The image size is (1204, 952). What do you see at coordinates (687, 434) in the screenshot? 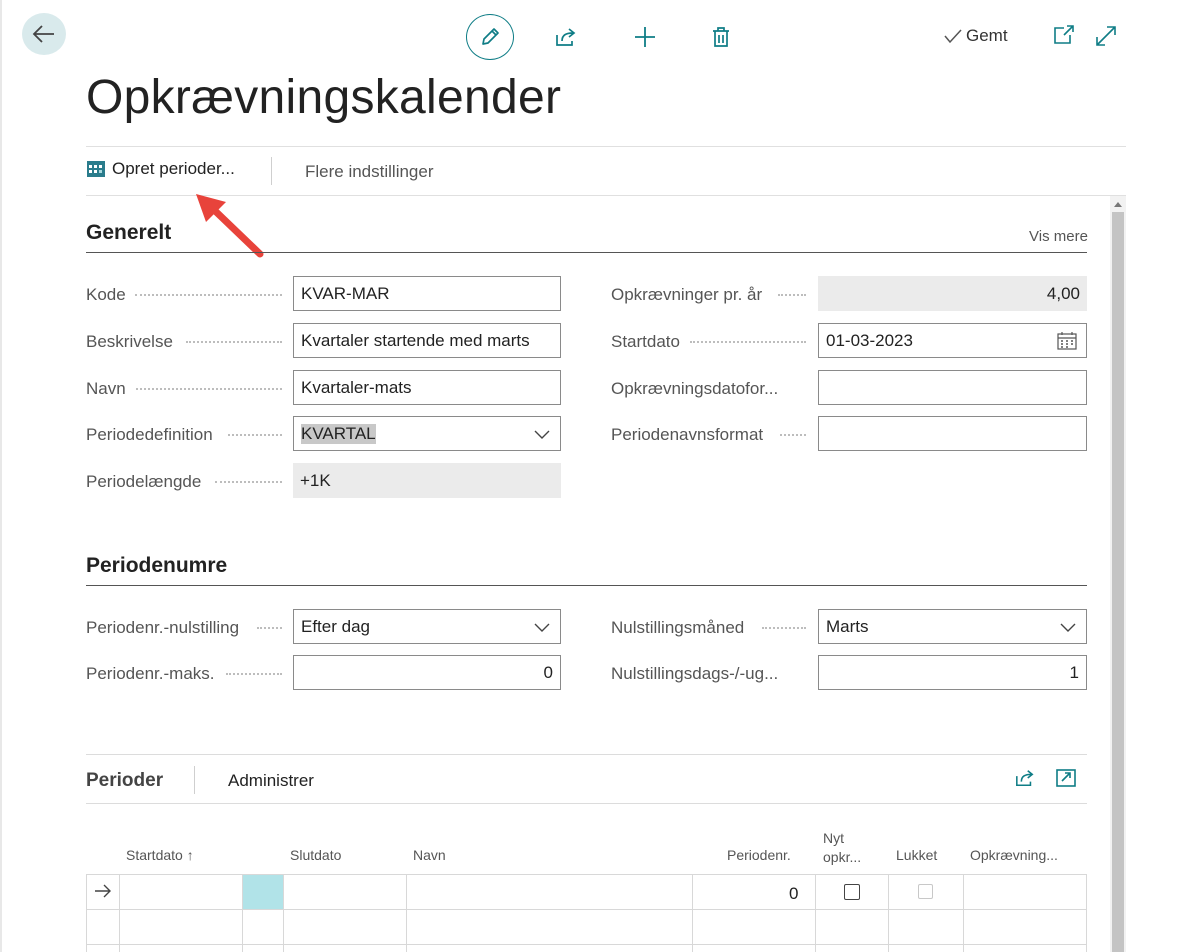
I see `period-name-format-label: Periodenavnsformat` at bounding box center [687, 434].